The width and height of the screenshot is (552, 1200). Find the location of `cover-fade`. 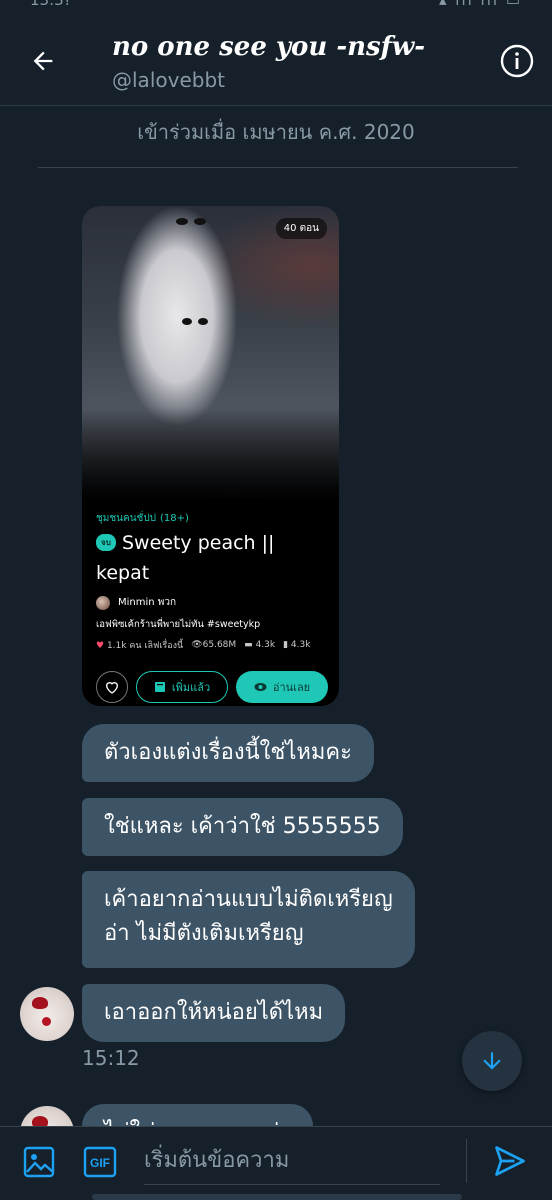

cover-fade is located at coordinates (210, 453).